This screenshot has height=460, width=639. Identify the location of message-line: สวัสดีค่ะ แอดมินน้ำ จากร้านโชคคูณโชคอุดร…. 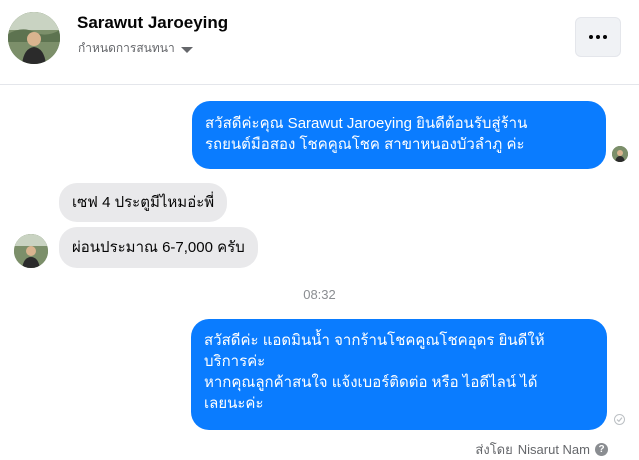
(374, 340).